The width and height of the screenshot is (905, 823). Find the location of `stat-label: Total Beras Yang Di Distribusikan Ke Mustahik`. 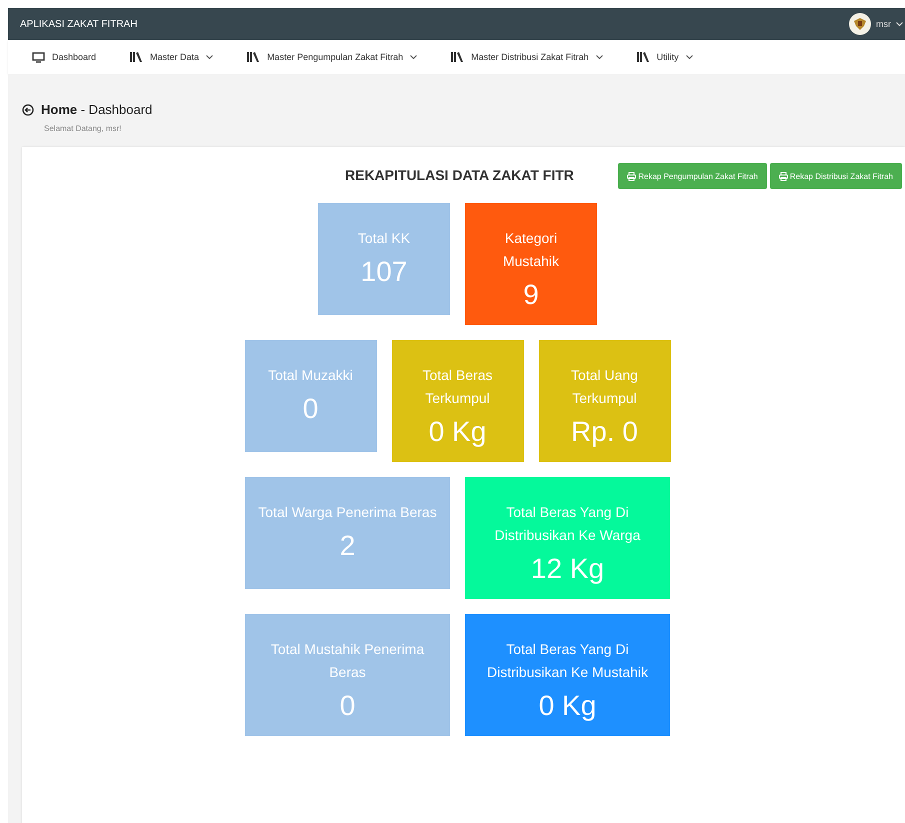

stat-label: Total Beras Yang Di Distribusikan Ke Mustahik is located at coordinates (568, 661).